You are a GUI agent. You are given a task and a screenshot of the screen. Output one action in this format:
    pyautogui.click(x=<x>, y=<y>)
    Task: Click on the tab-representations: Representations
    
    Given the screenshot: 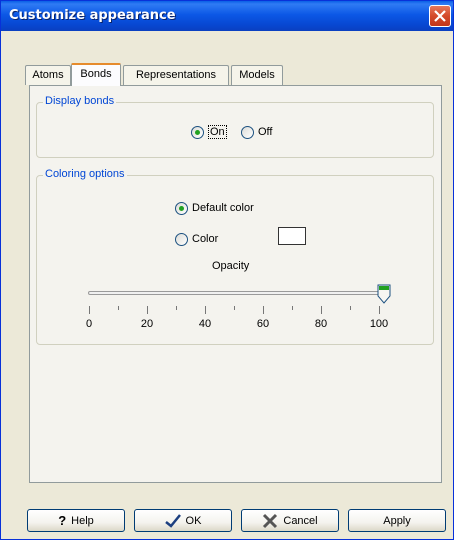 What is the action you would take?
    pyautogui.click(x=176, y=75)
    